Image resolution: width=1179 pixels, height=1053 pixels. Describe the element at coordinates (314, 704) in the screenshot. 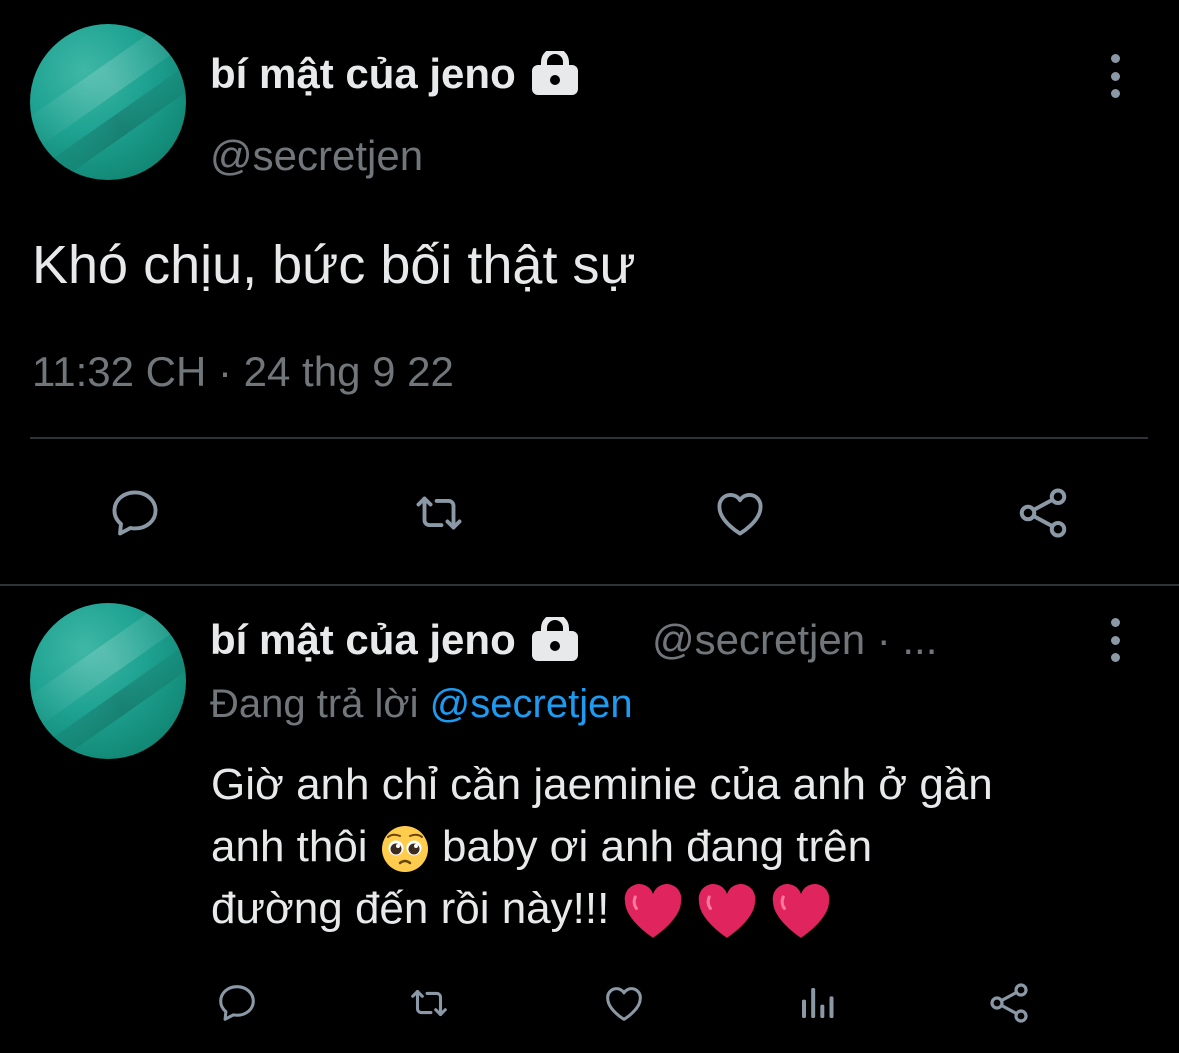

I see `replying-label: Đang trả lời` at that location.